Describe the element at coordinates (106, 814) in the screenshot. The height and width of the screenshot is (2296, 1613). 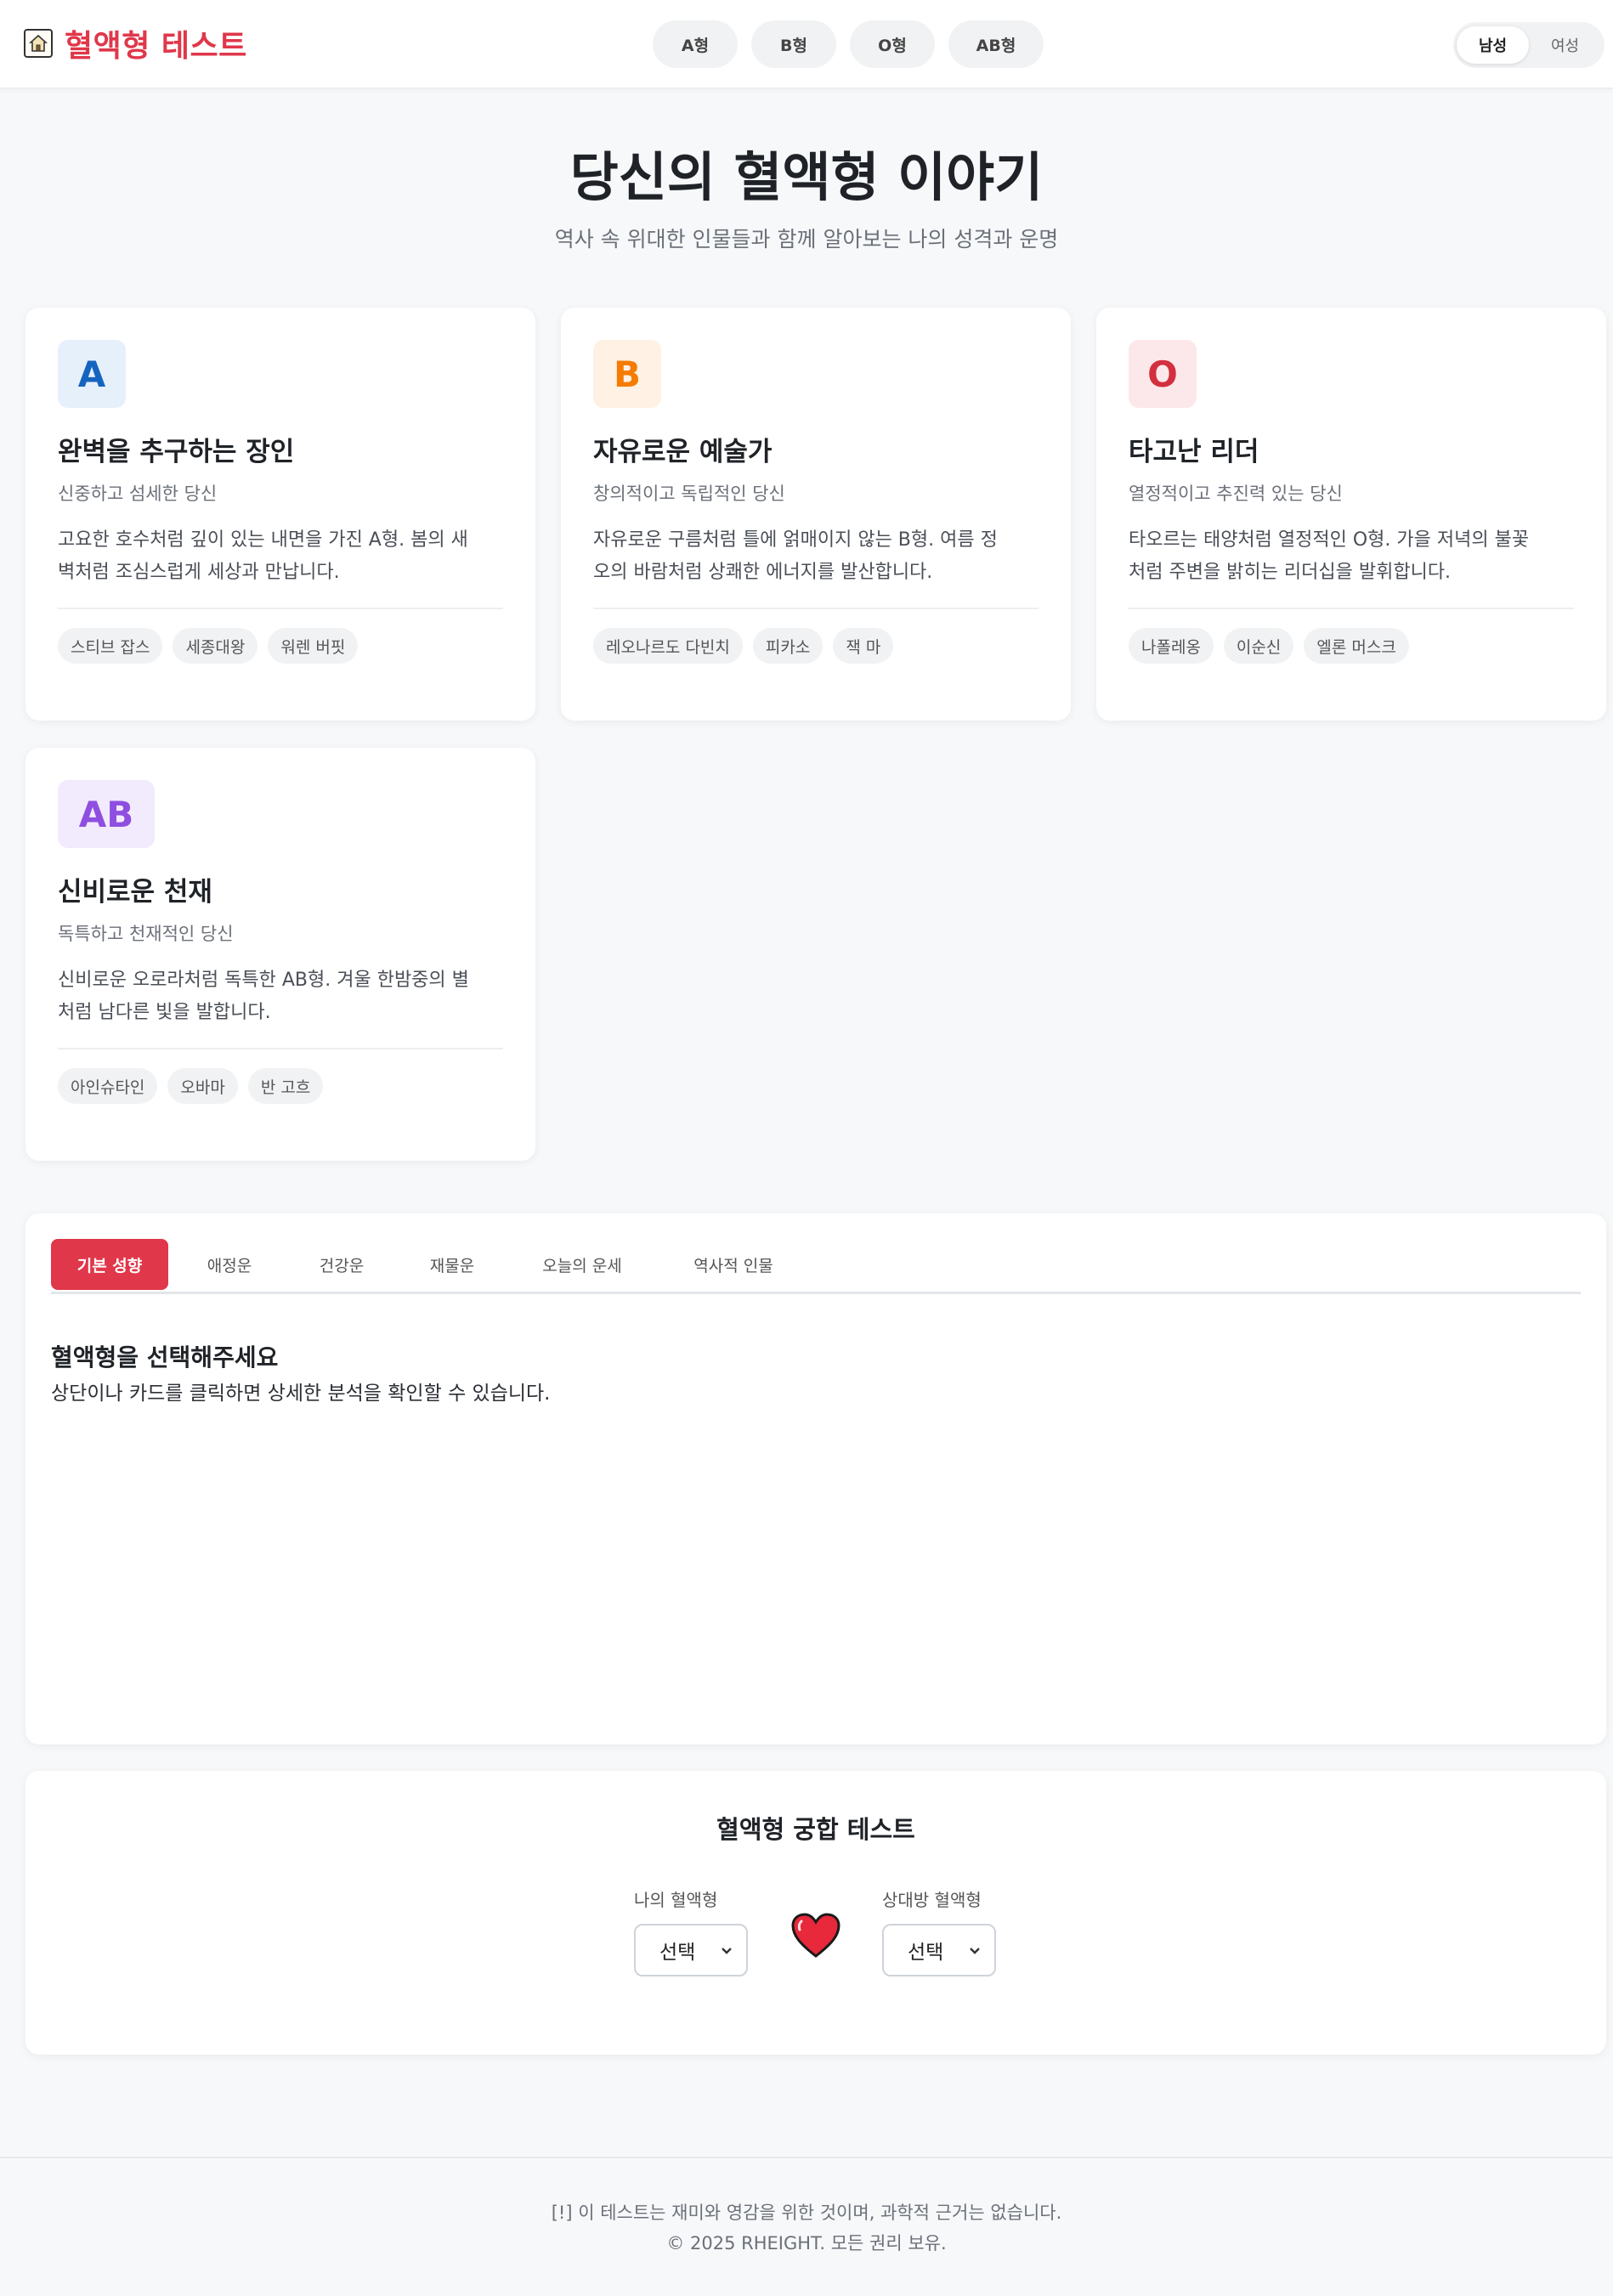
I see `blood-type-badge: AB` at that location.